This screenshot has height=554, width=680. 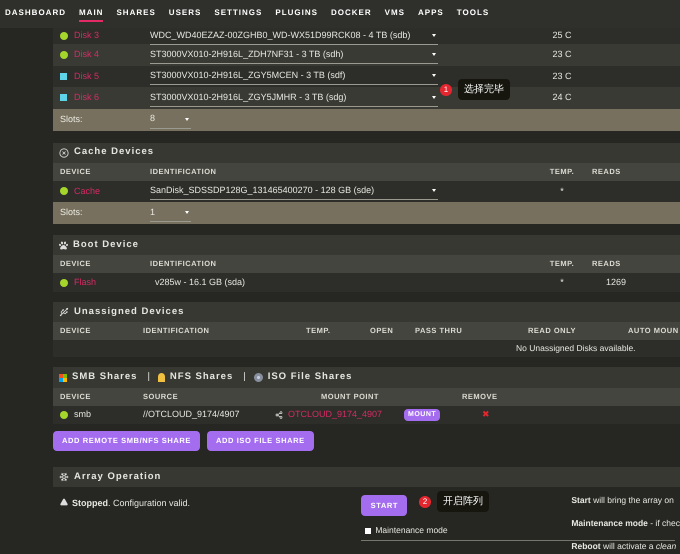 I want to click on identification: v285w - 16.1 GB (sda), so click(x=200, y=282).